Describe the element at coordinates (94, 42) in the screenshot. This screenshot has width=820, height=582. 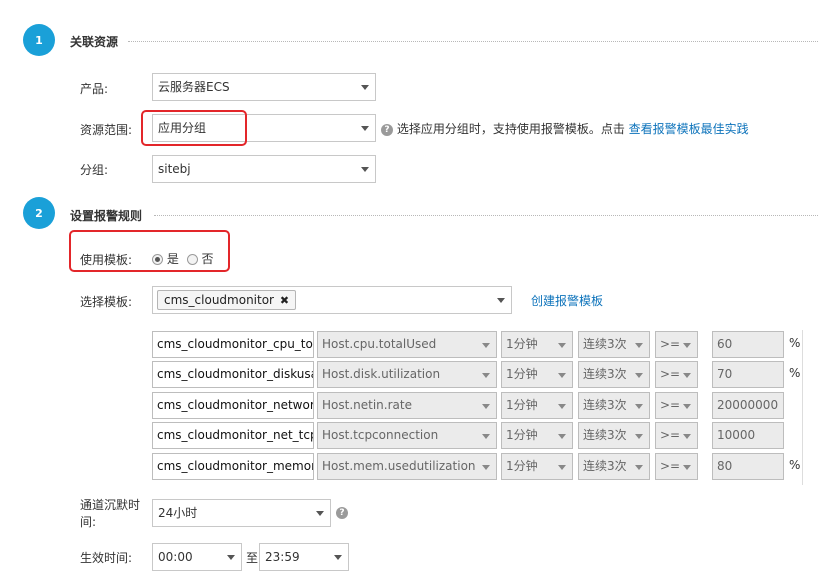
I see `section-1-title: 关联资源` at that location.